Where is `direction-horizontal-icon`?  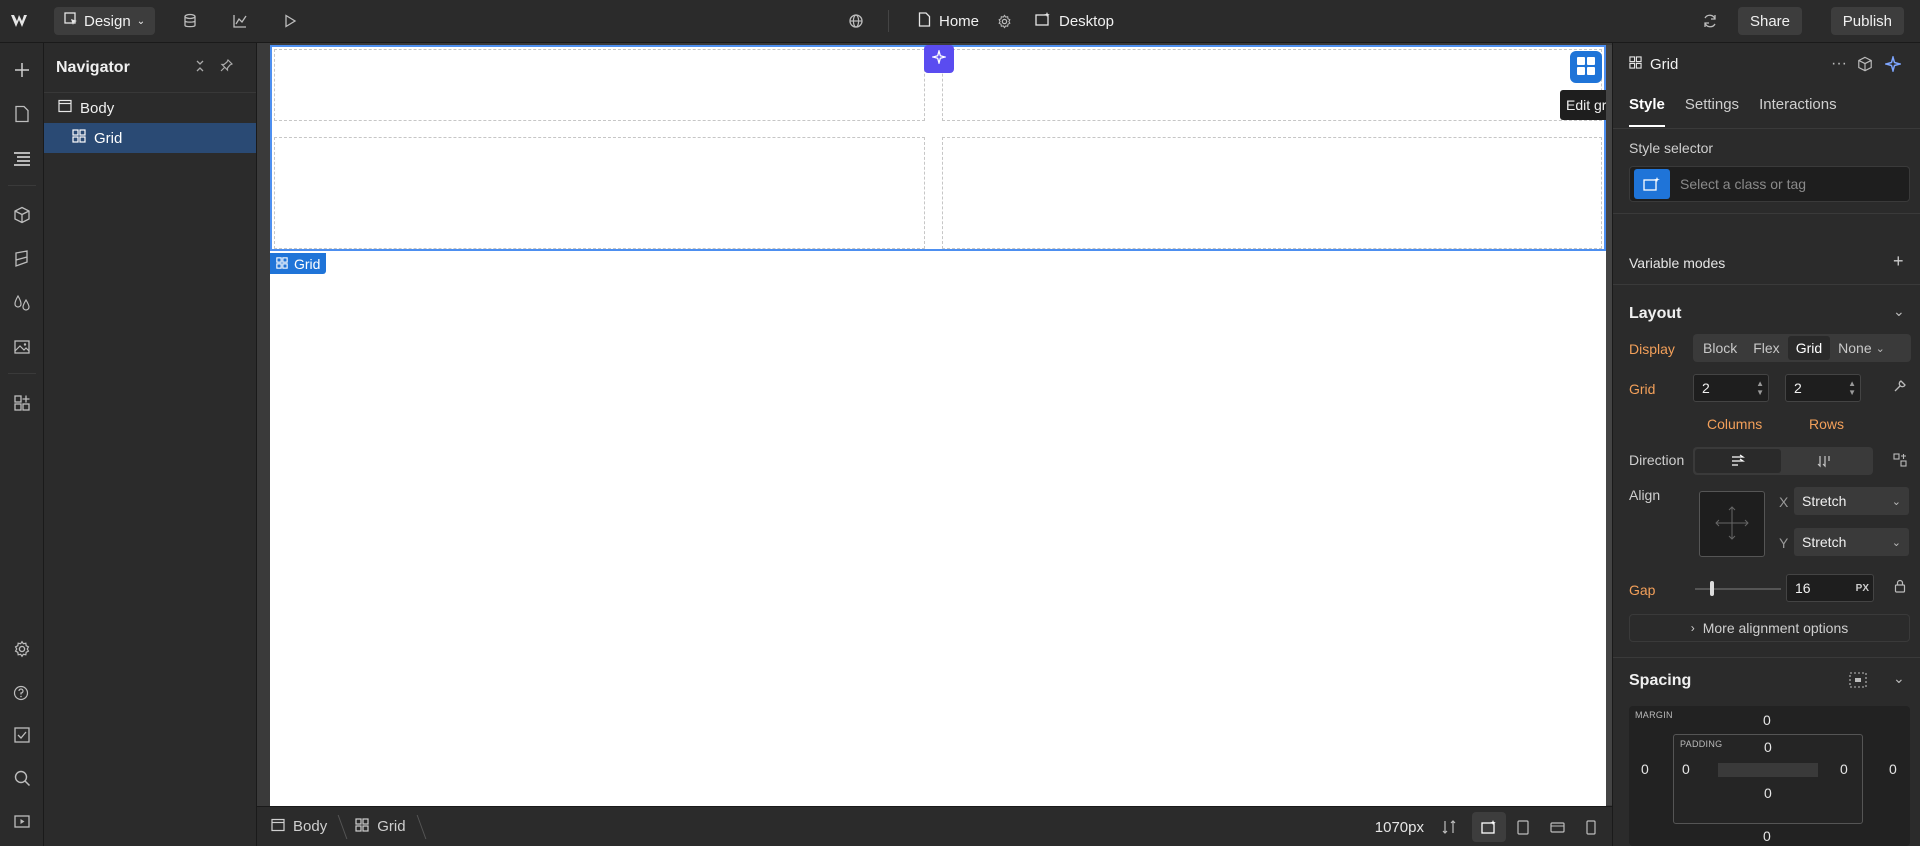
direction-horizontal-icon is located at coordinates (1738, 461).